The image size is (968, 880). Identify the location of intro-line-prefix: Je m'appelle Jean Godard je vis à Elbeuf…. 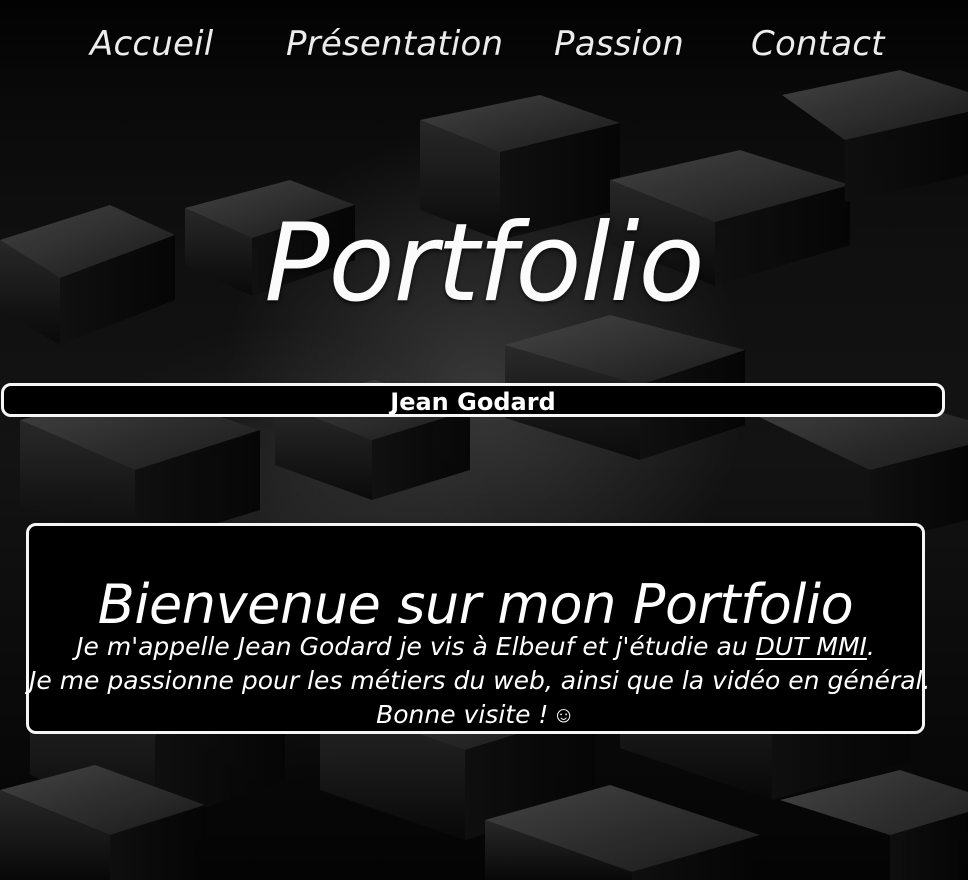
(416, 646).